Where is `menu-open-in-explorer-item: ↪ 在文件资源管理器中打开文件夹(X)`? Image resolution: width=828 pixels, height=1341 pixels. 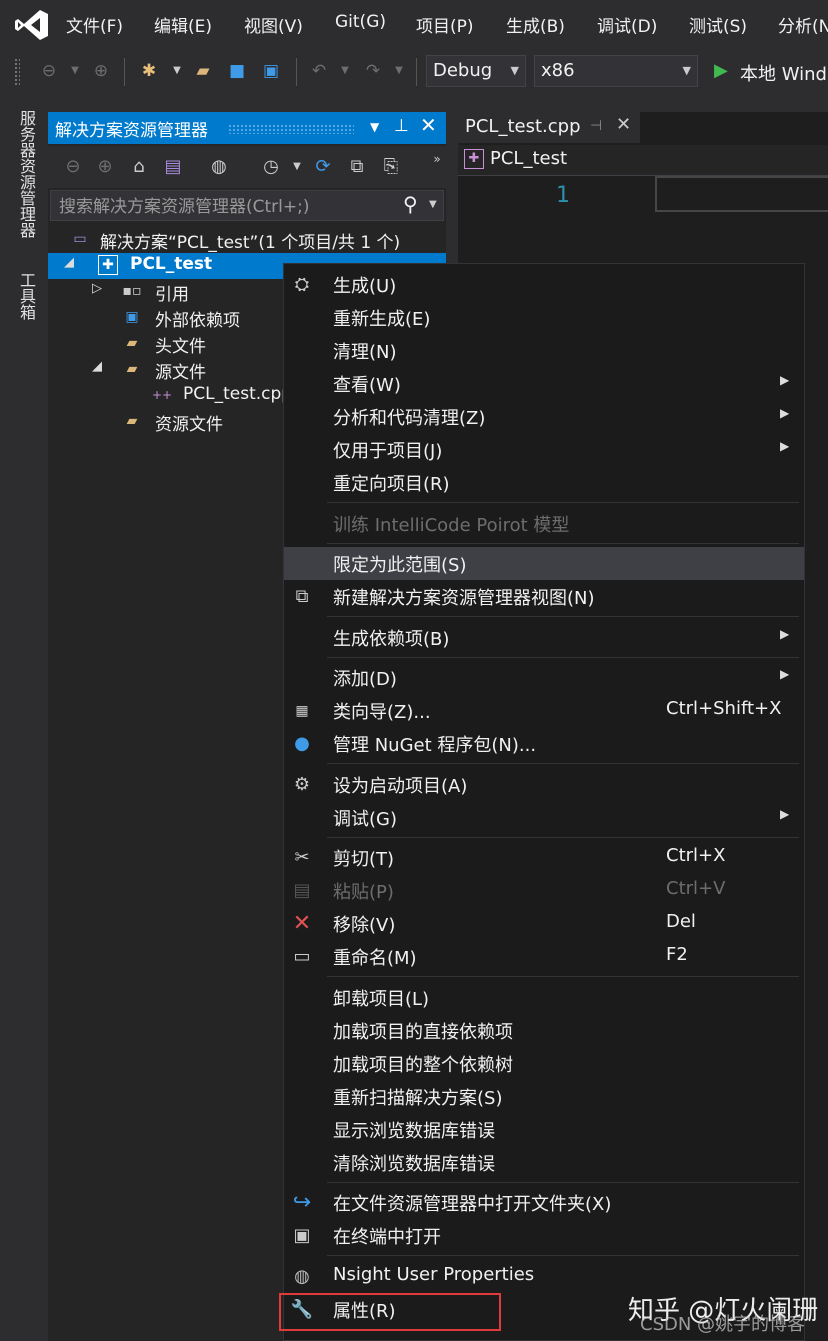 menu-open-in-explorer-item: ↪ 在文件资源管理器中打开文件夹(X) is located at coordinates (544, 1202).